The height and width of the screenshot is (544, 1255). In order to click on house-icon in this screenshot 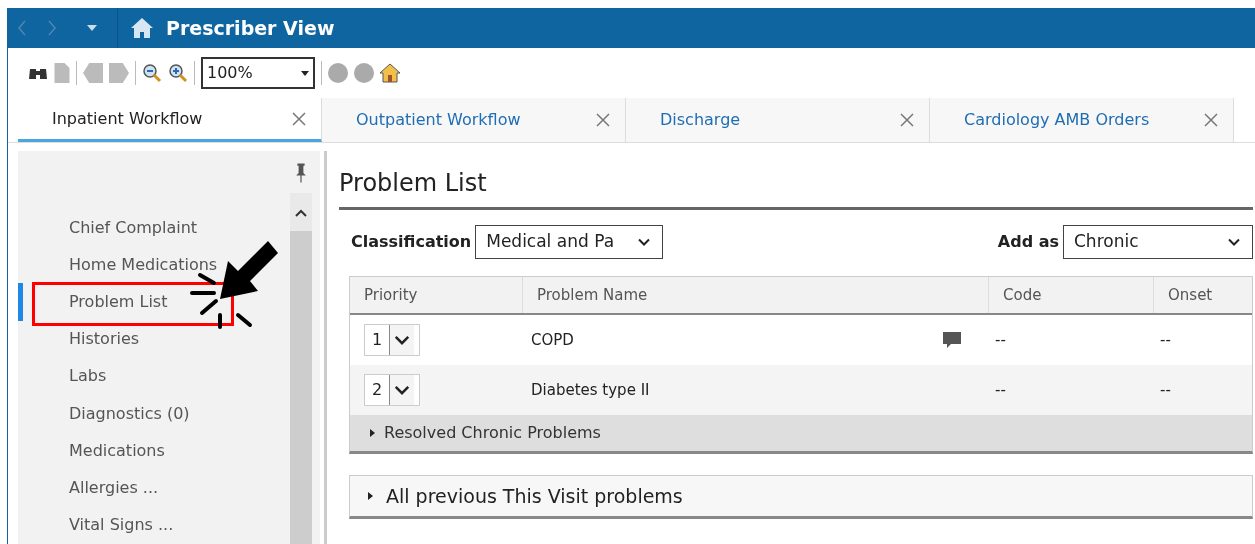, I will do `click(390, 73)`.